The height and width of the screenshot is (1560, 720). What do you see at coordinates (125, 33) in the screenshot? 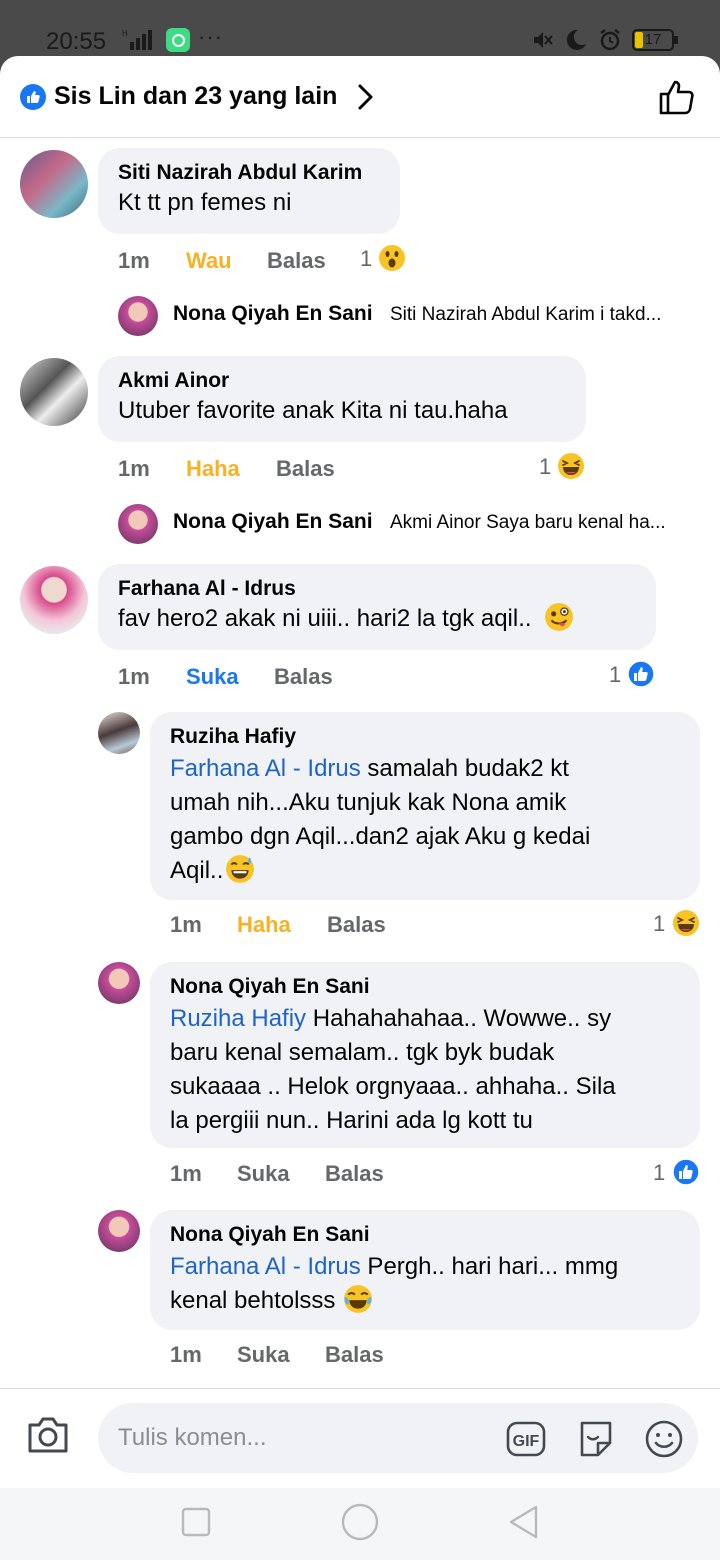
I see `svg-text: H` at bounding box center [125, 33].